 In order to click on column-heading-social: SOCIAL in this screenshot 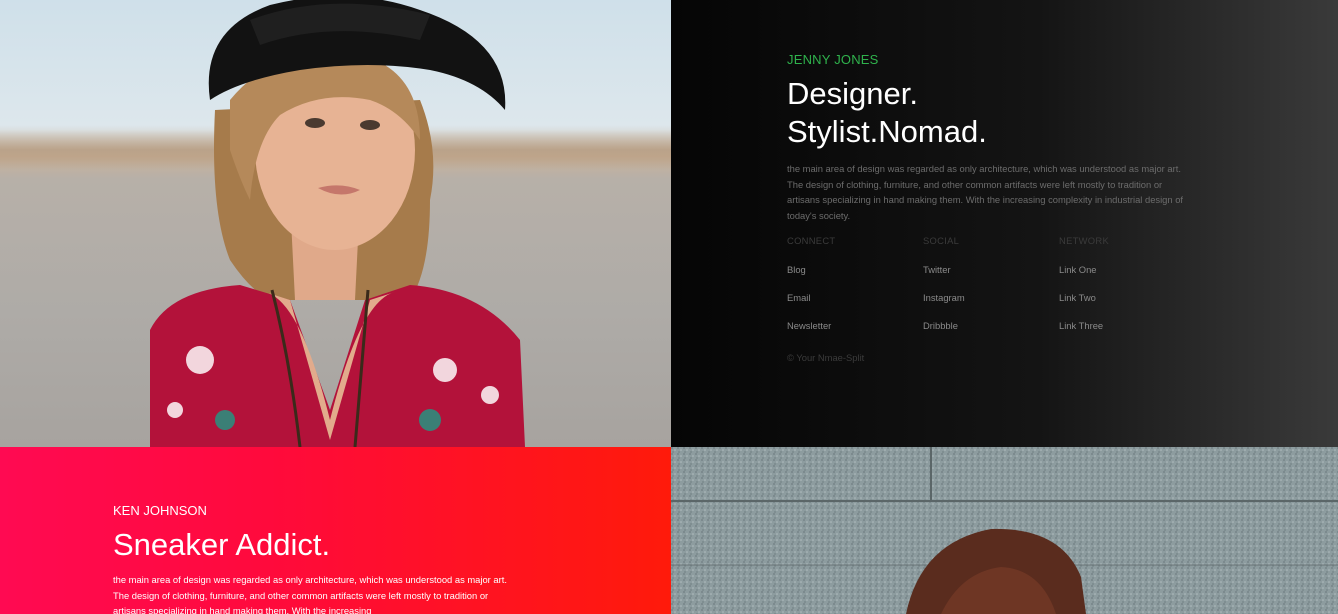, I will do `click(941, 240)`.